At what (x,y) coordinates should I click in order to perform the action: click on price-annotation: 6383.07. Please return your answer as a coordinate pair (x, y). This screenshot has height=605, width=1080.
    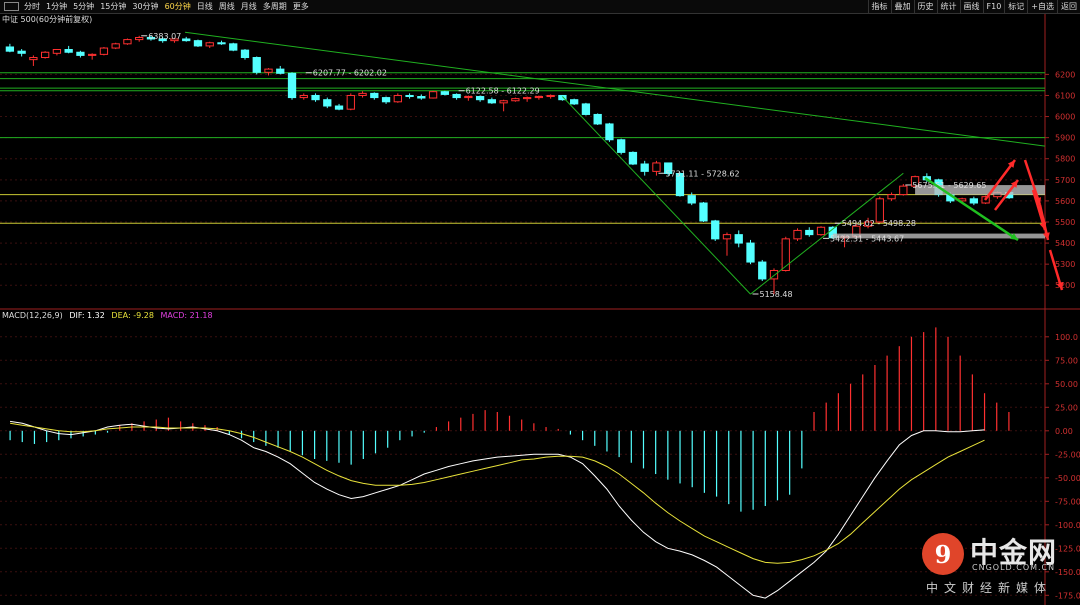
    Looking at the image, I should click on (164, 36).